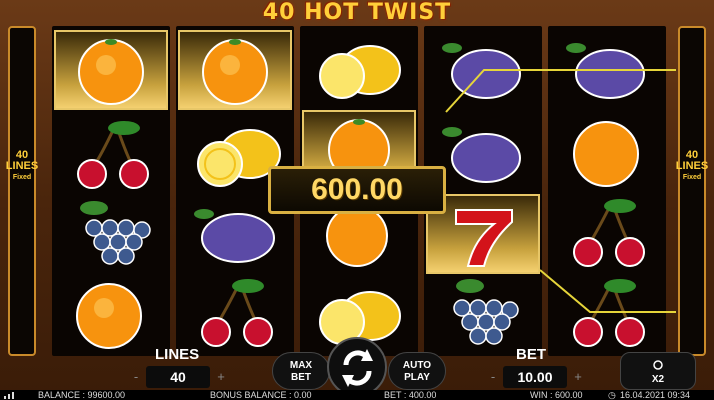 Image resolution: width=714 pixels, height=400 pixels. What do you see at coordinates (221, 377) in the screenshot?
I see `lines-plus-button: +` at bounding box center [221, 377].